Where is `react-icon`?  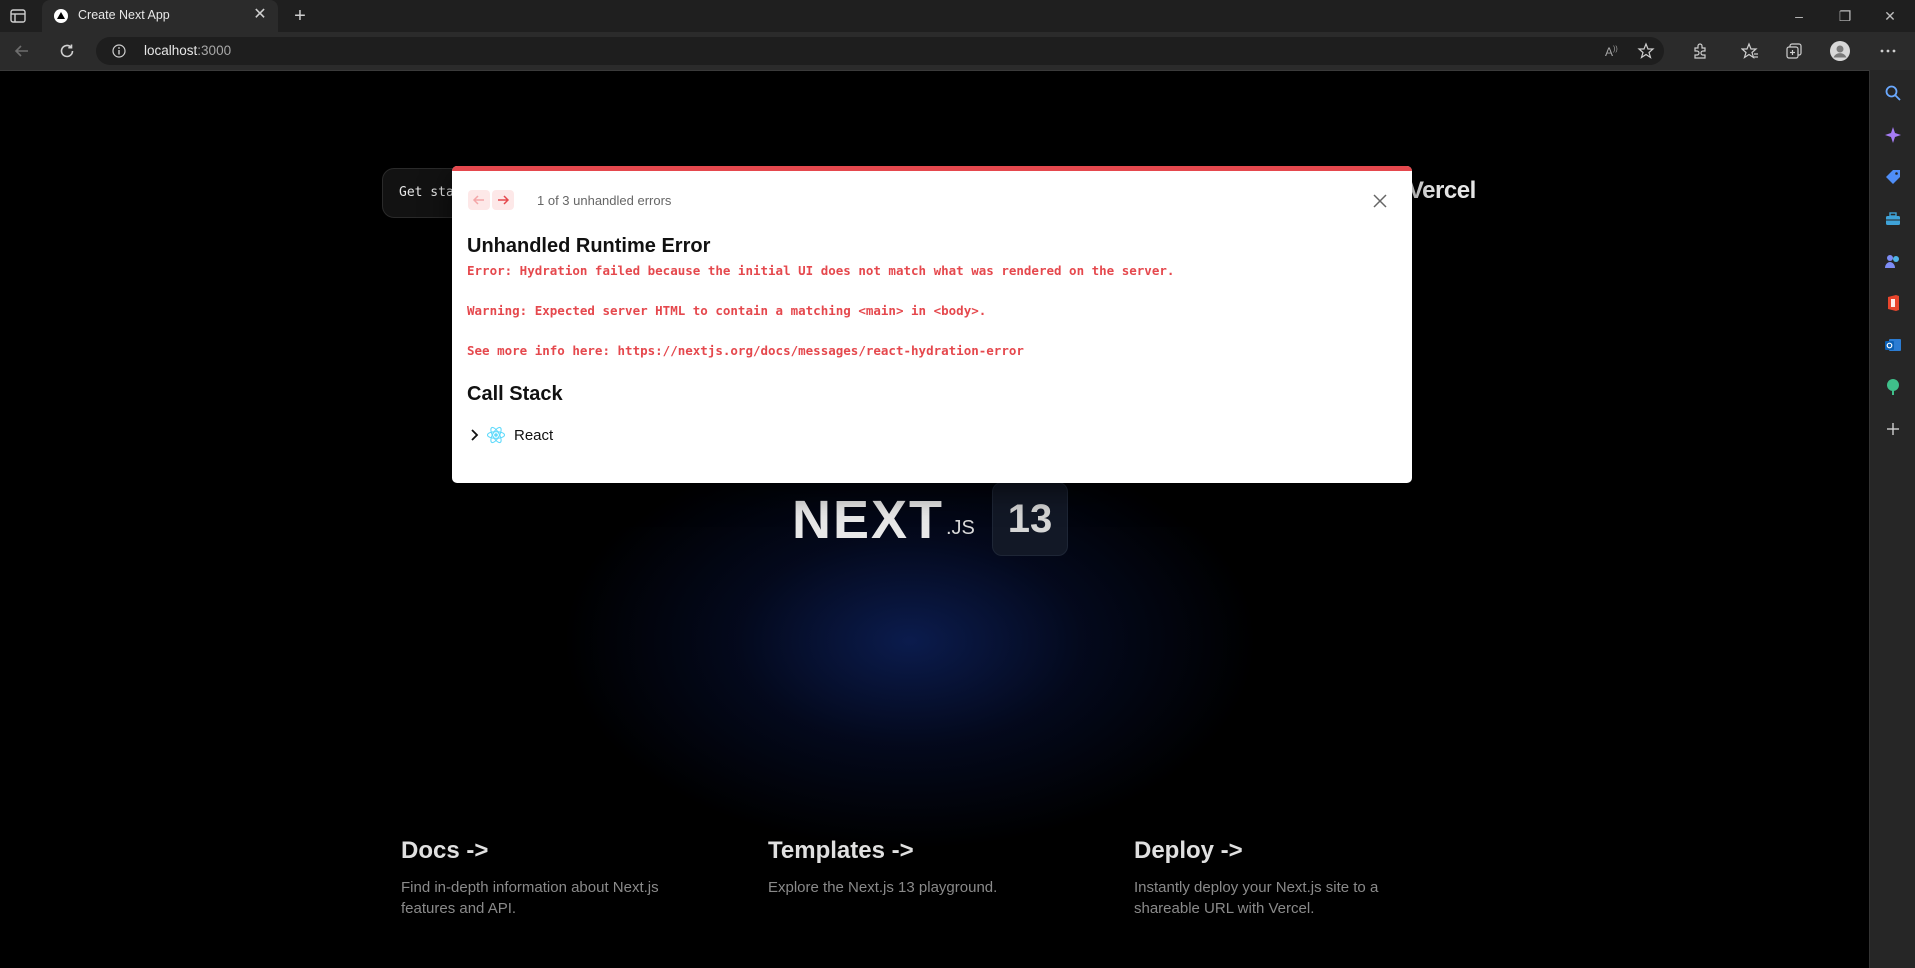 react-icon is located at coordinates (496, 435).